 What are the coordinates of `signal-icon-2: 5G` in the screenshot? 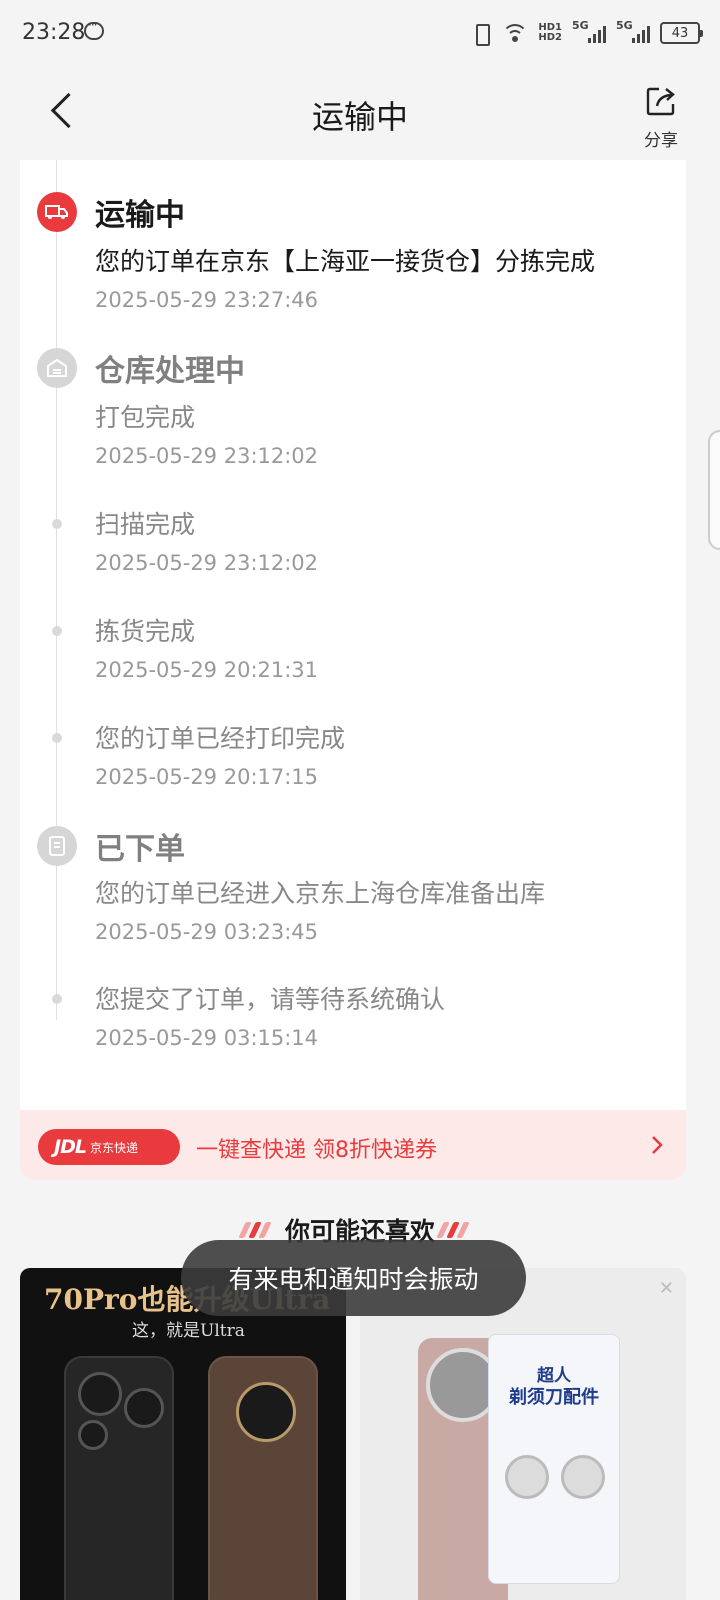 It's located at (633, 32).